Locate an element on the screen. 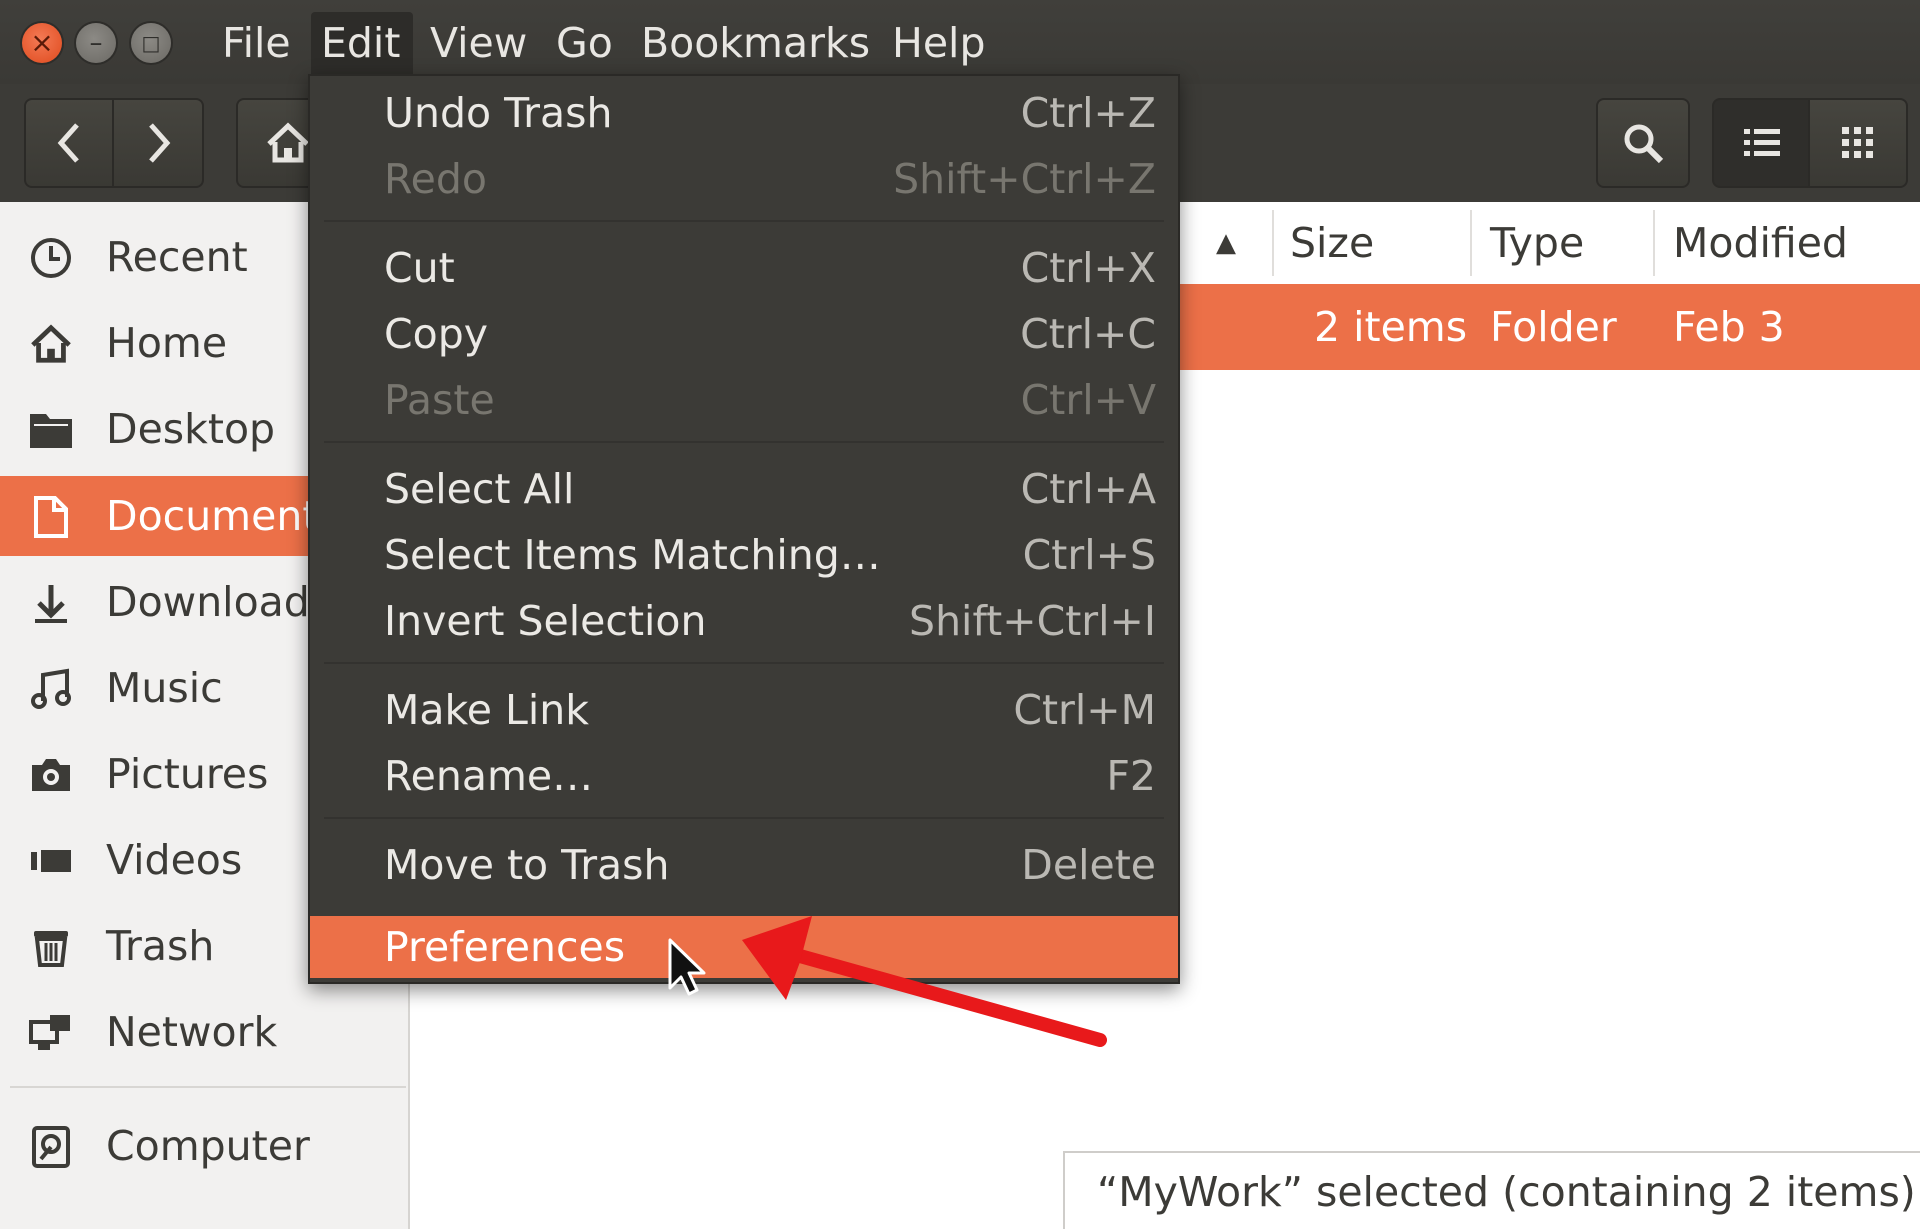  menu-item-shortcut: Ctrl+Z is located at coordinates (1088, 113).